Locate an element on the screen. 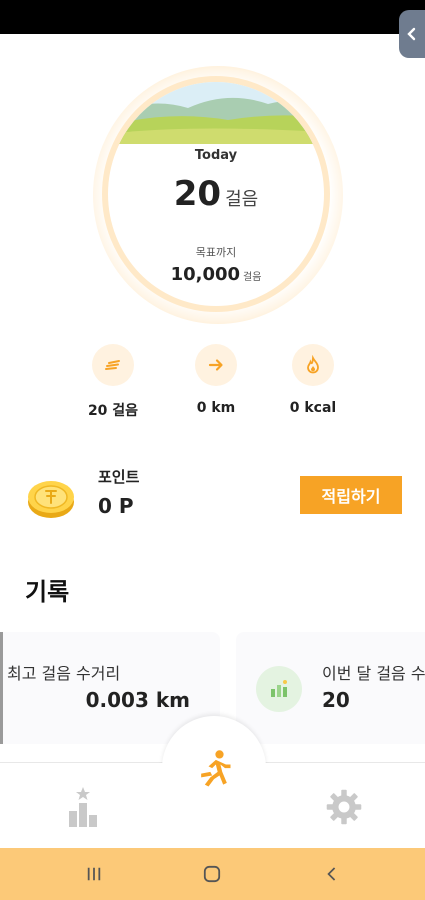 Image resolution: width=425 pixels, height=900 pixels. distance-arrow-icon is located at coordinates (216, 365).